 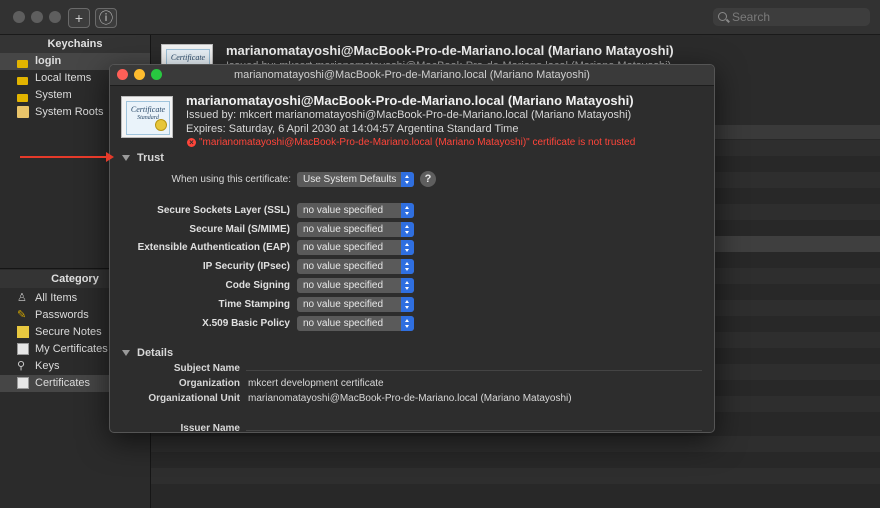 What do you see at coordinates (63, 78) in the screenshot?
I see `sidebar-item-label: Local Items` at bounding box center [63, 78].